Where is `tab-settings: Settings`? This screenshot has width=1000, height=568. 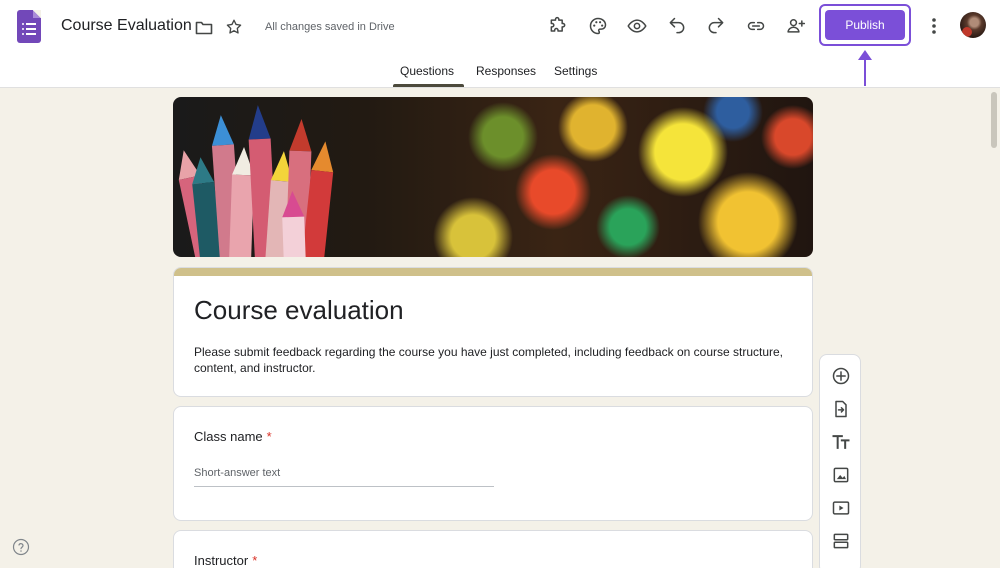
tab-settings: Settings is located at coordinates (575, 71).